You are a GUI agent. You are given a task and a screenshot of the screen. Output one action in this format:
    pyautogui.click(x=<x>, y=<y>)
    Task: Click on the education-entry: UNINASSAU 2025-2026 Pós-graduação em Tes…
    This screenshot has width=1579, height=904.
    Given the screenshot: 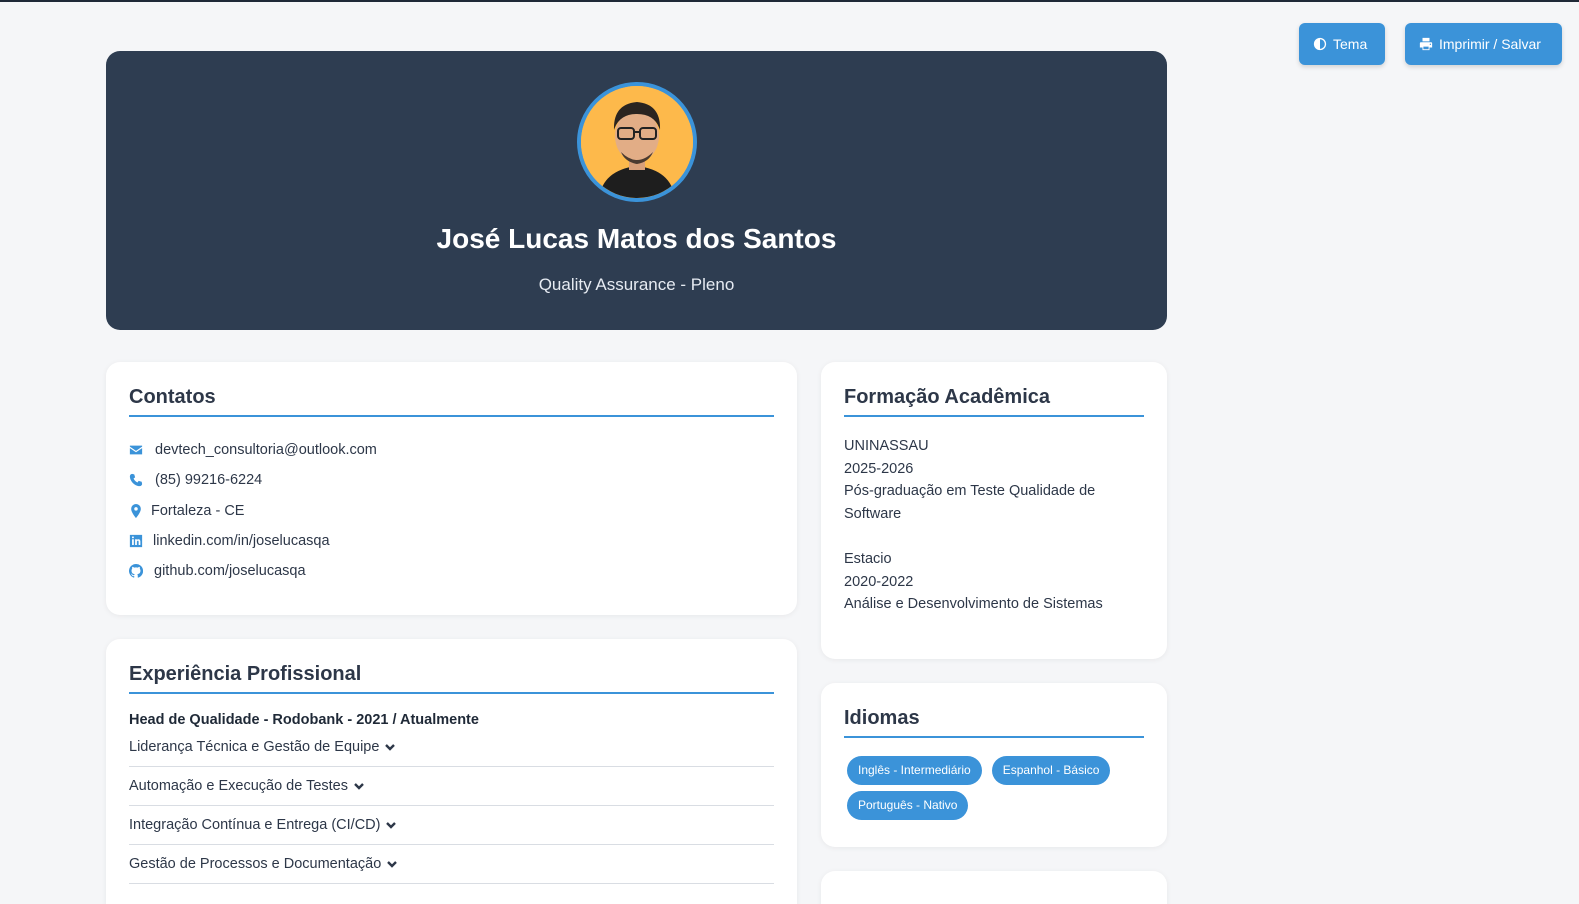 What is the action you would take?
    pyautogui.click(x=994, y=480)
    